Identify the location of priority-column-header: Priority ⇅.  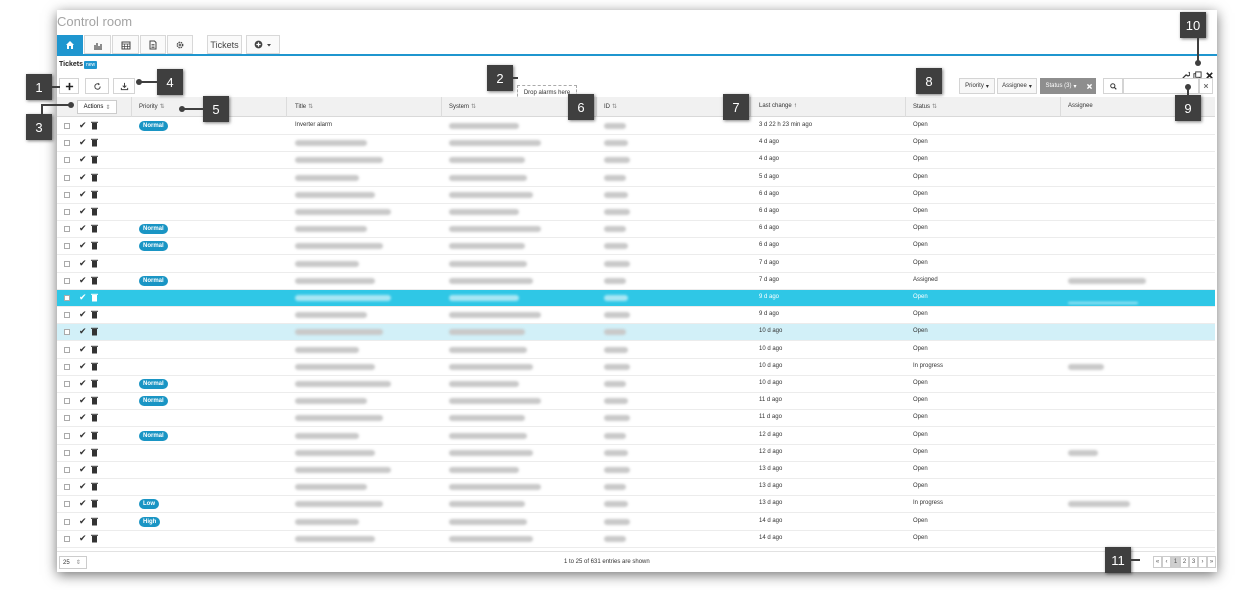
(152, 106).